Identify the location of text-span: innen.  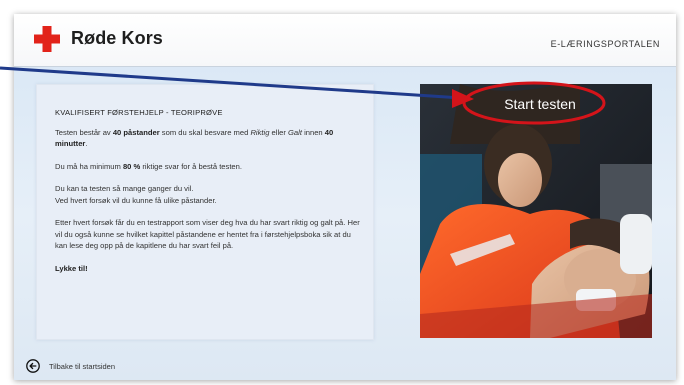
(313, 132).